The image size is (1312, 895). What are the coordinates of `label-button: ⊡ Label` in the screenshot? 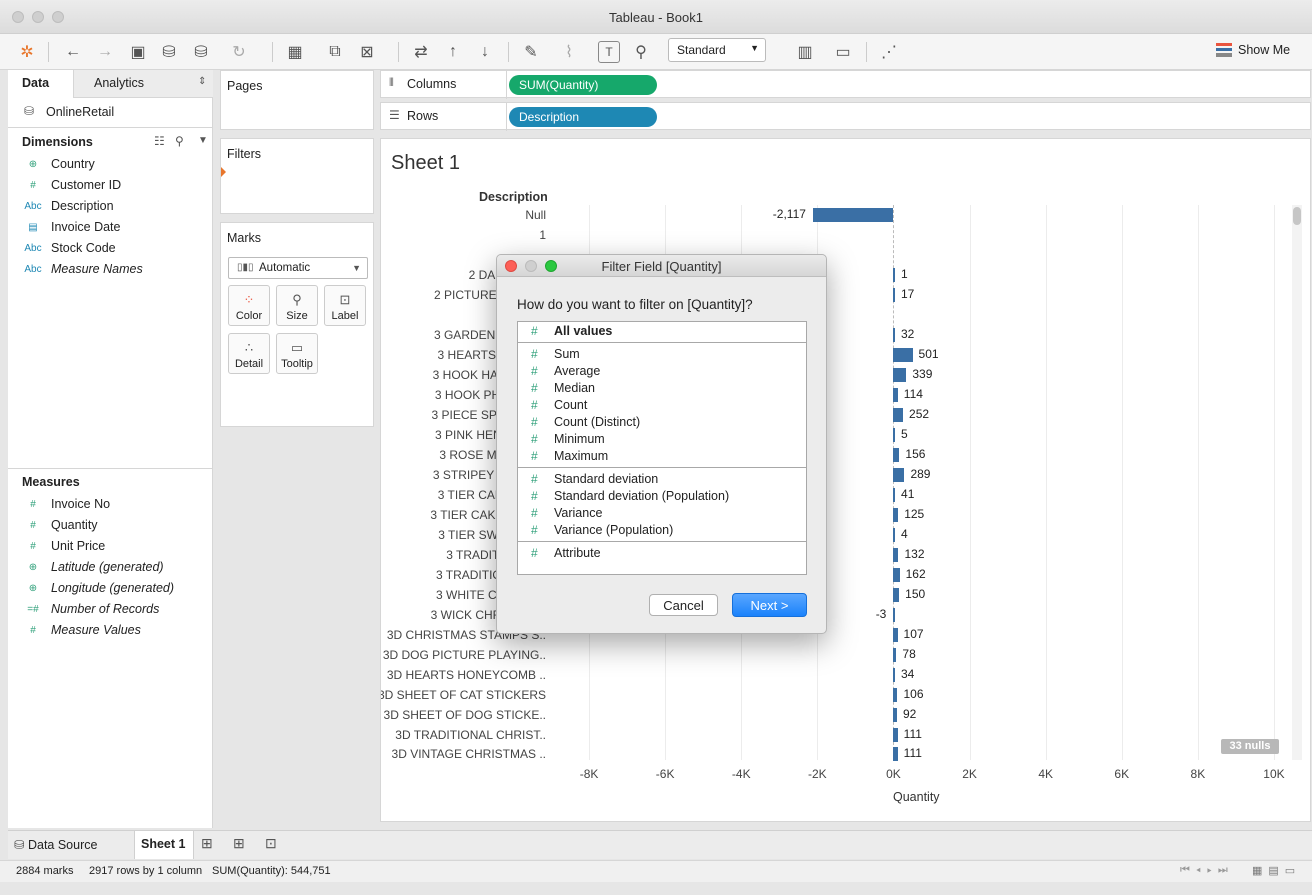 It's located at (345, 305).